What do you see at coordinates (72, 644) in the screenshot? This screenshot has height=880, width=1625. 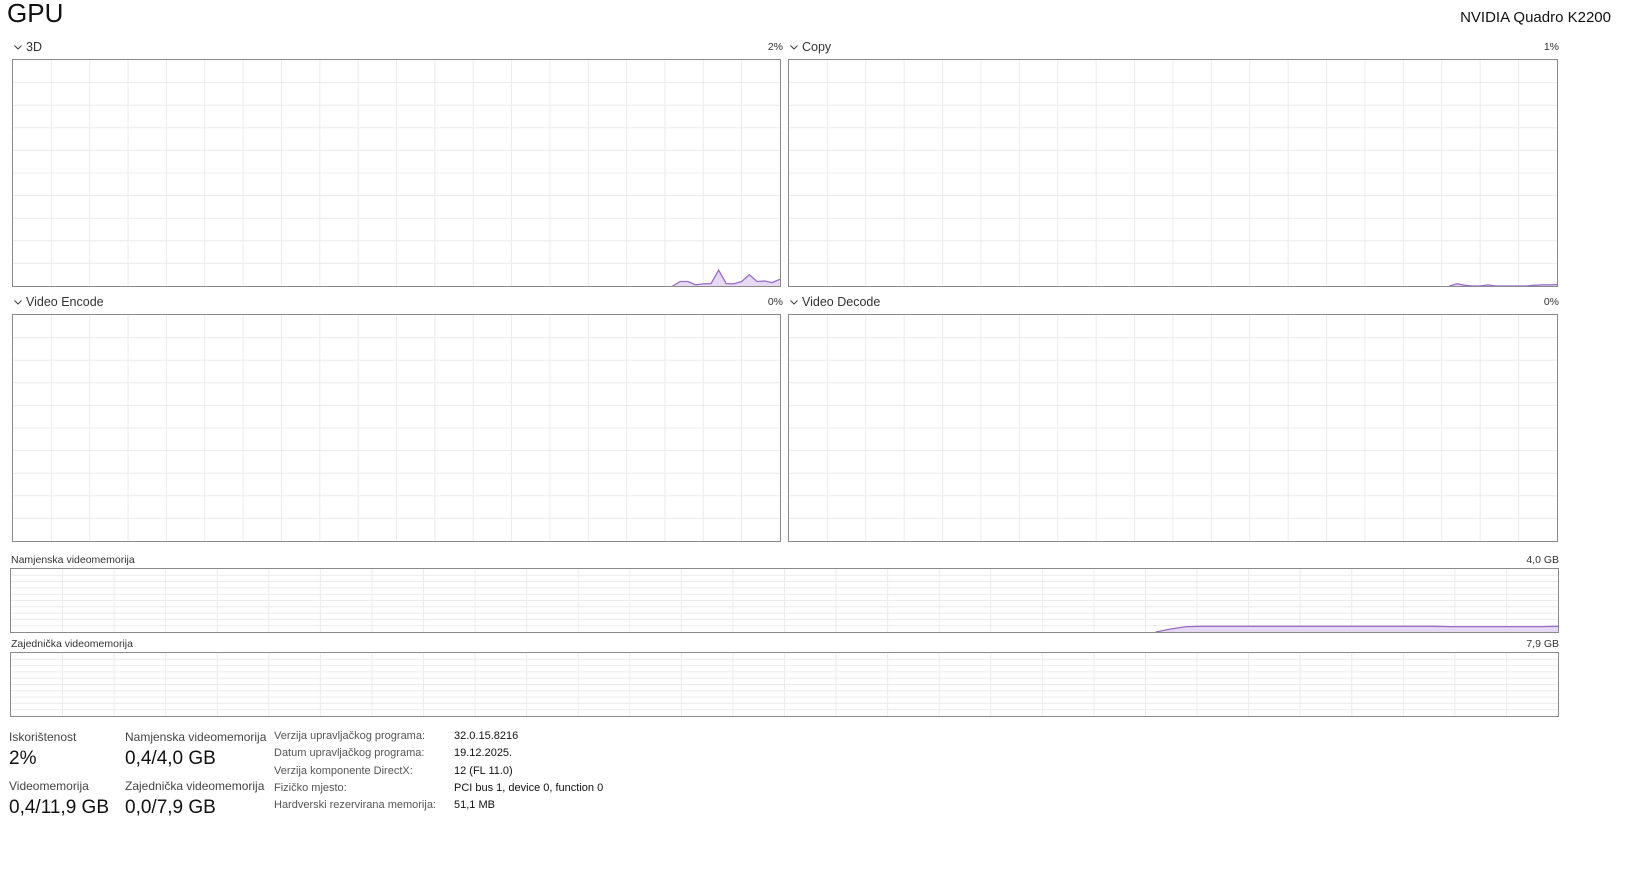 I see `shared-memory-label: Zajednička videomemorija` at bounding box center [72, 644].